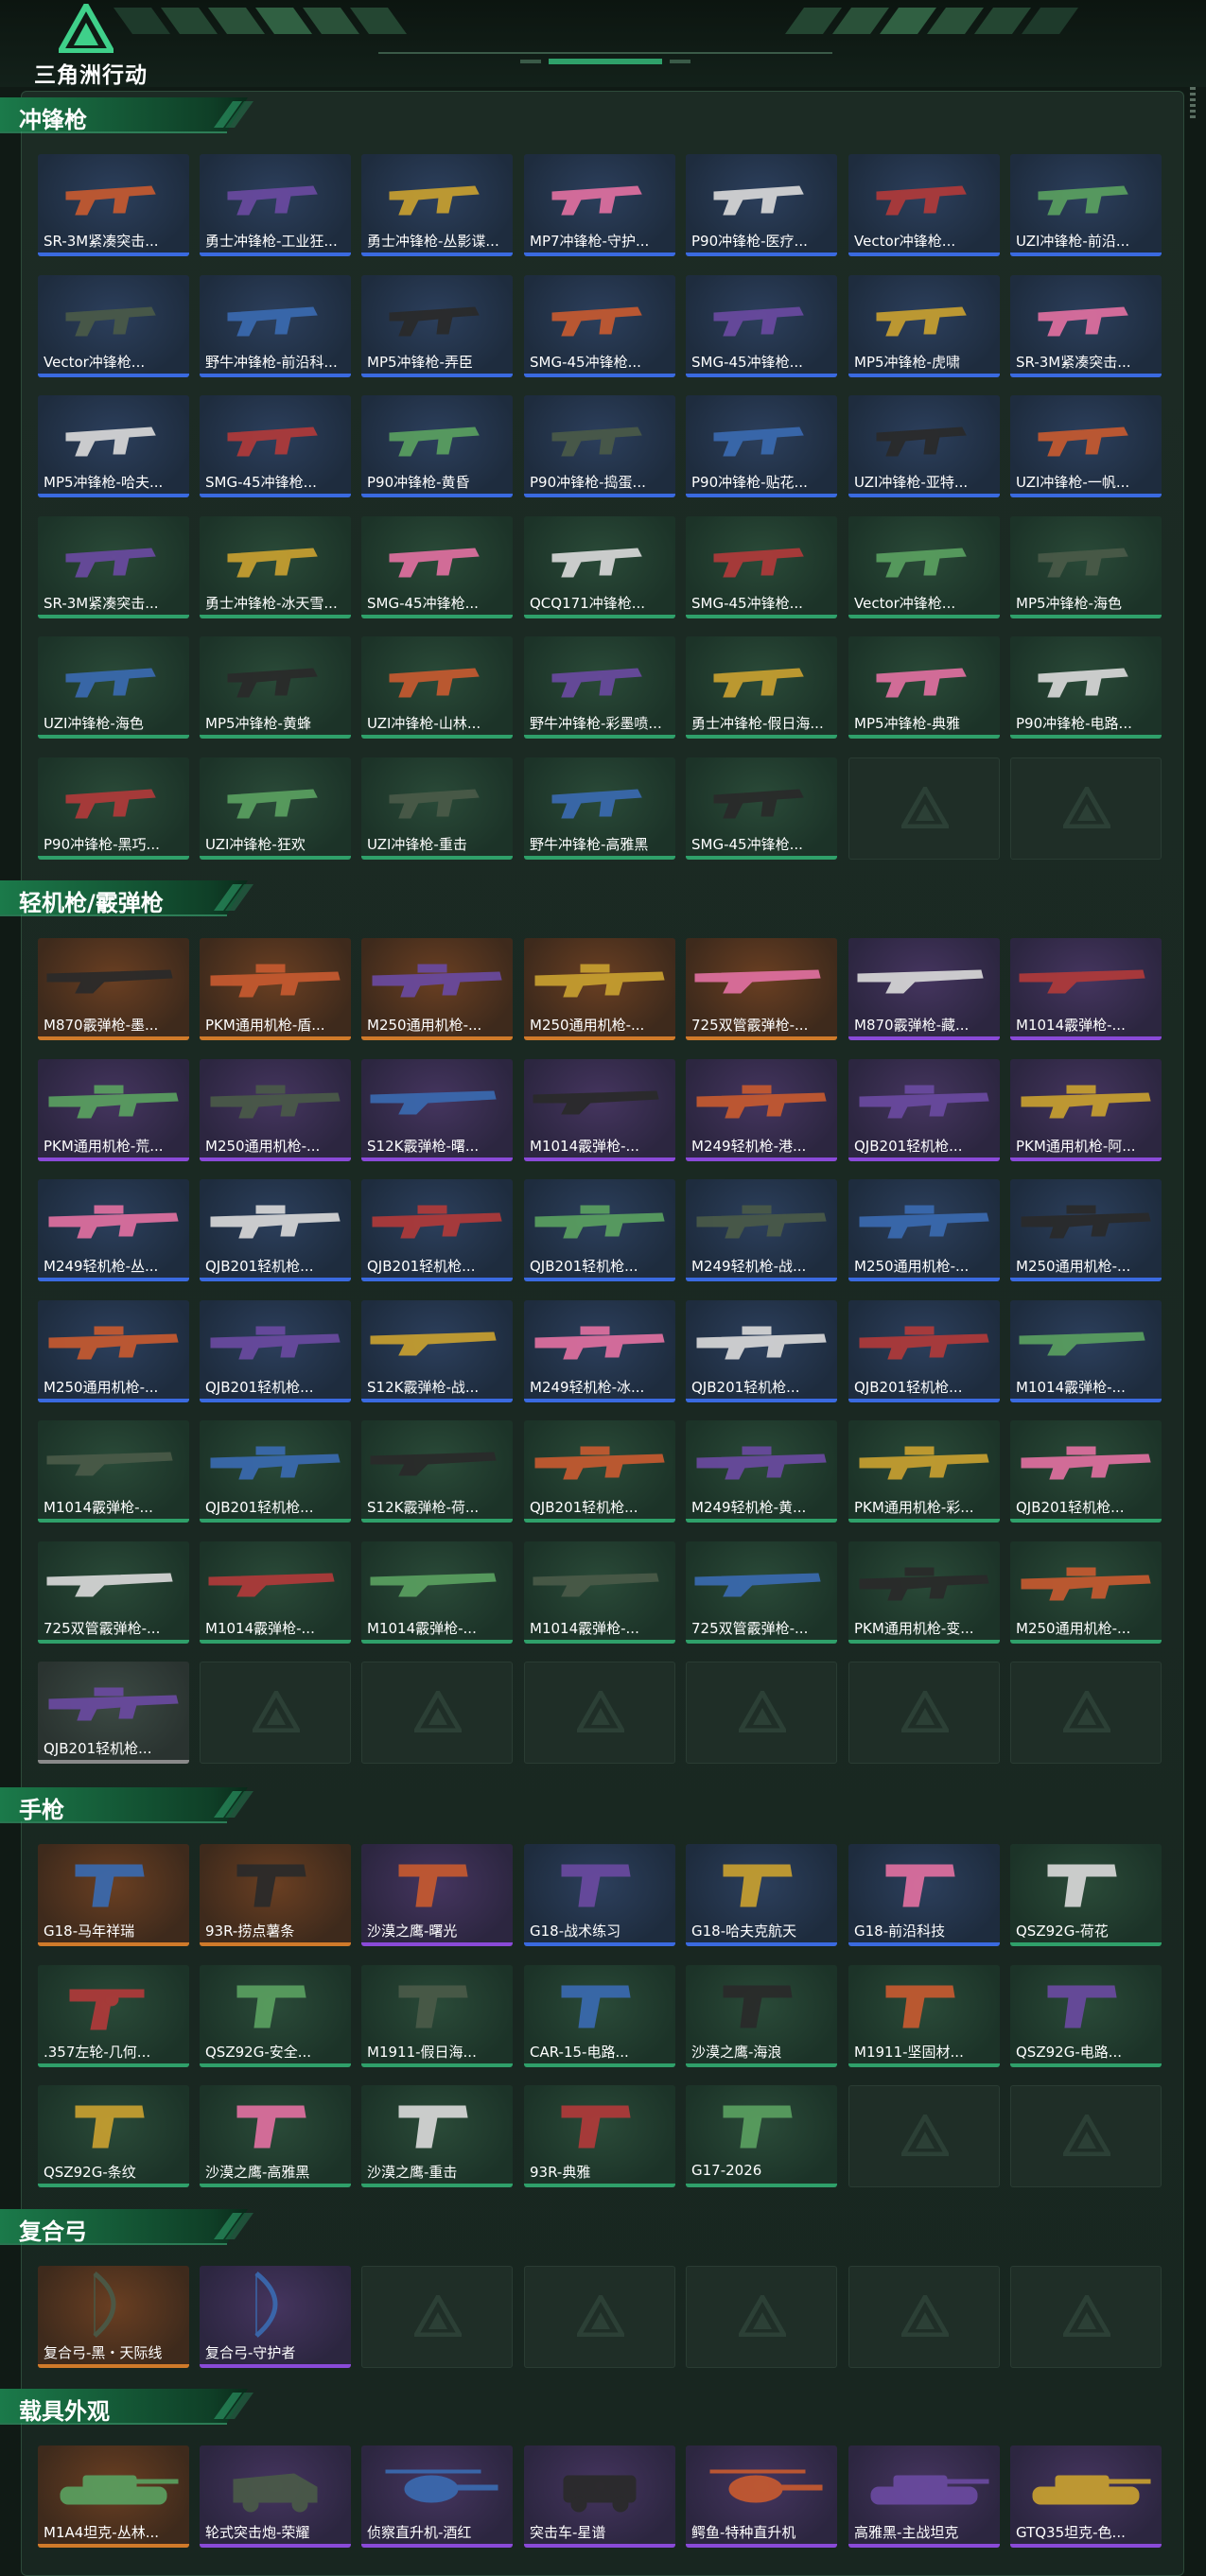  Describe the element at coordinates (761, 2136) in the screenshot. I see `item-card: G17-2026` at that location.